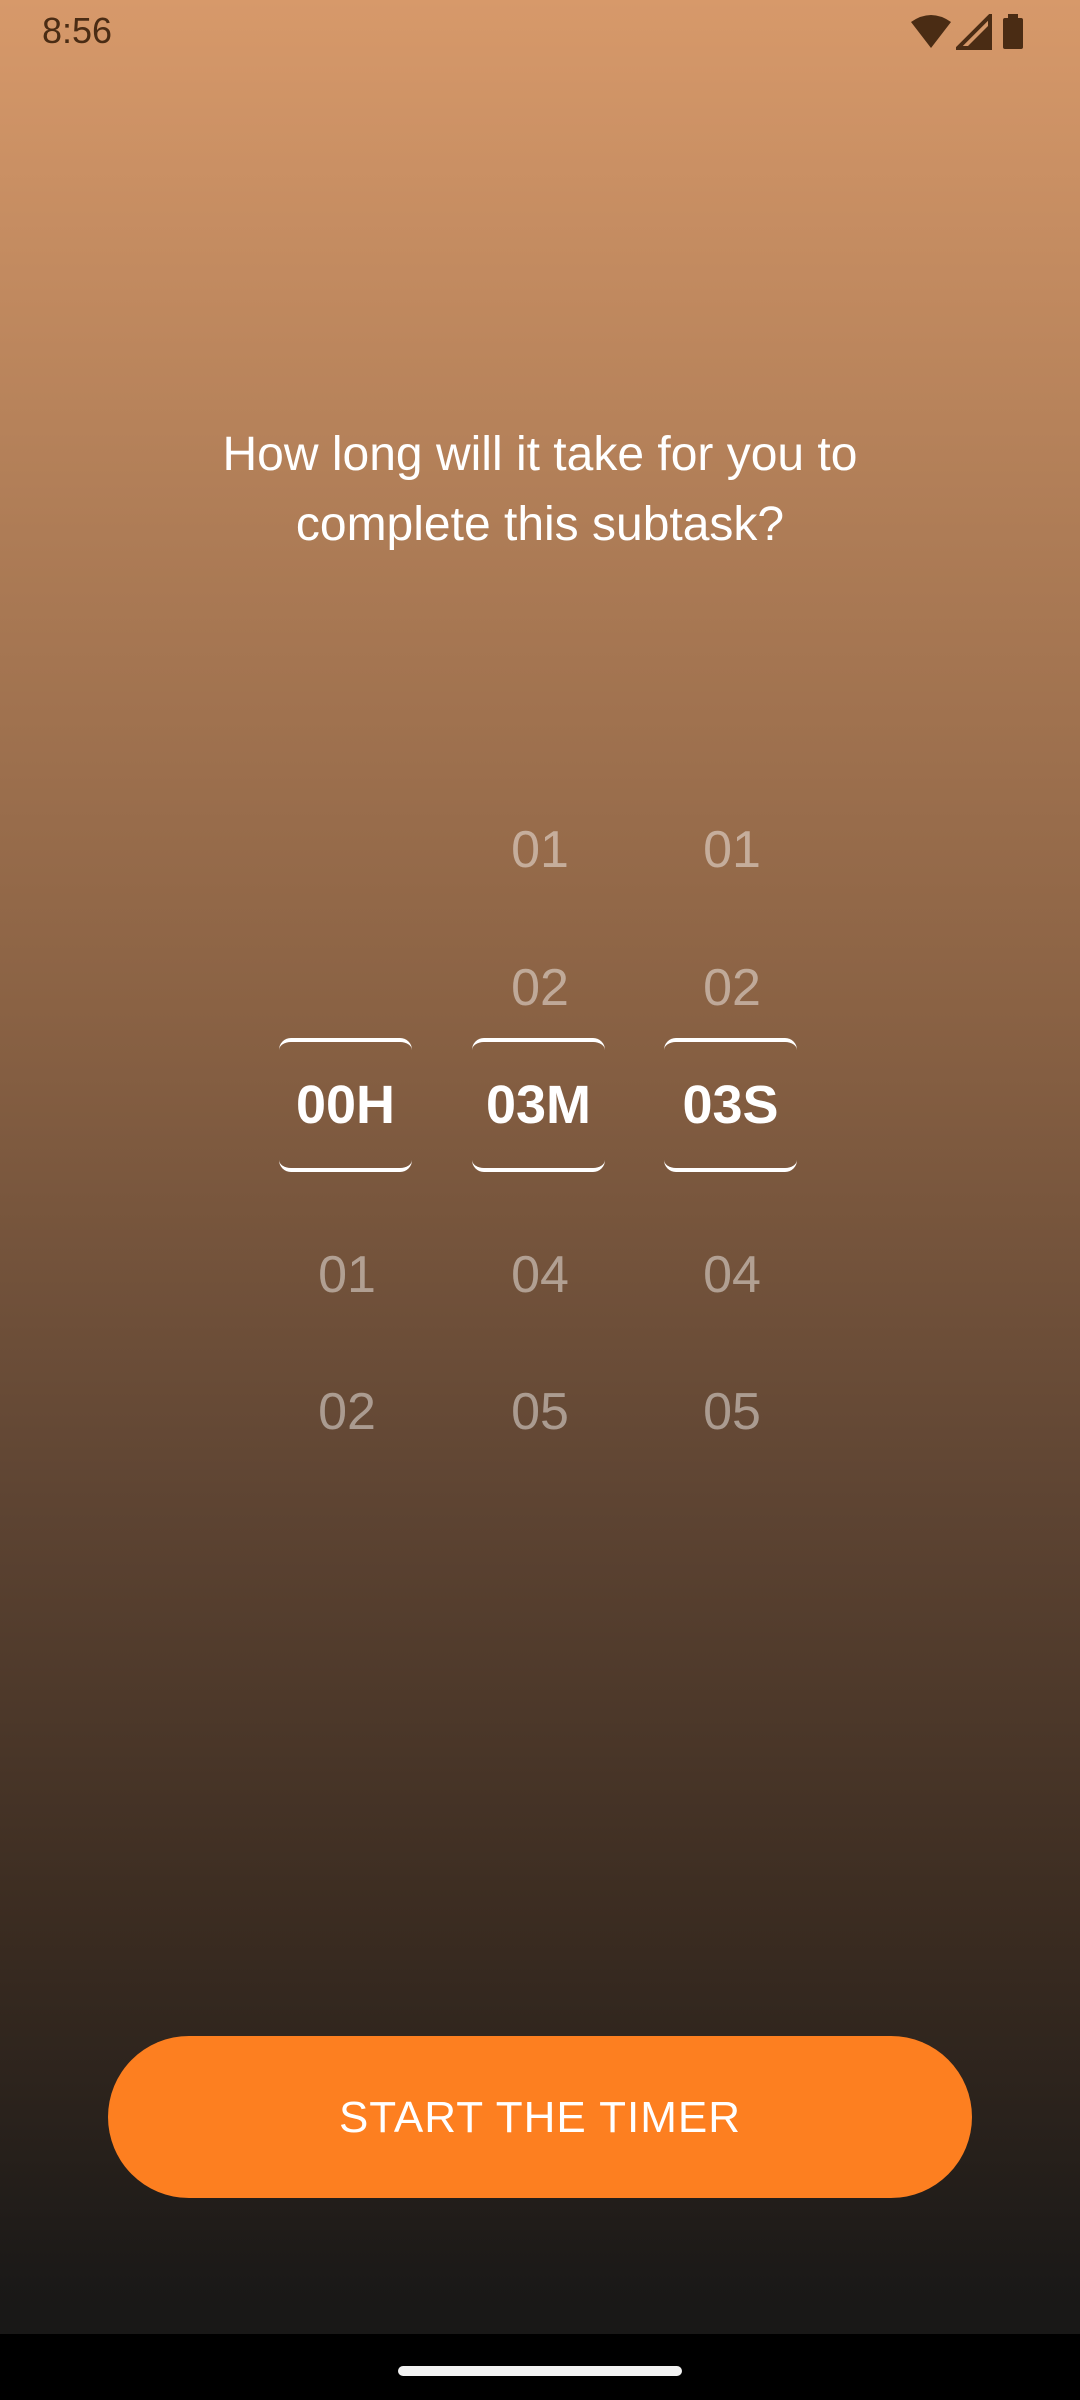 This screenshot has width=1080, height=2400. What do you see at coordinates (931, 31) in the screenshot?
I see `wifi-icon` at bounding box center [931, 31].